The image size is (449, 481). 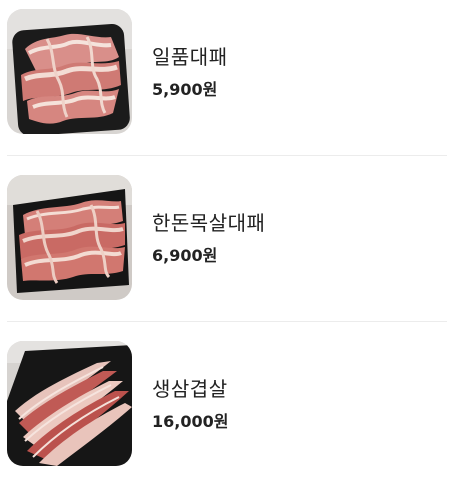 What do you see at coordinates (209, 223) in the screenshot?
I see `menu-item-name: 한돈목살대패` at bounding box center [209, 223].